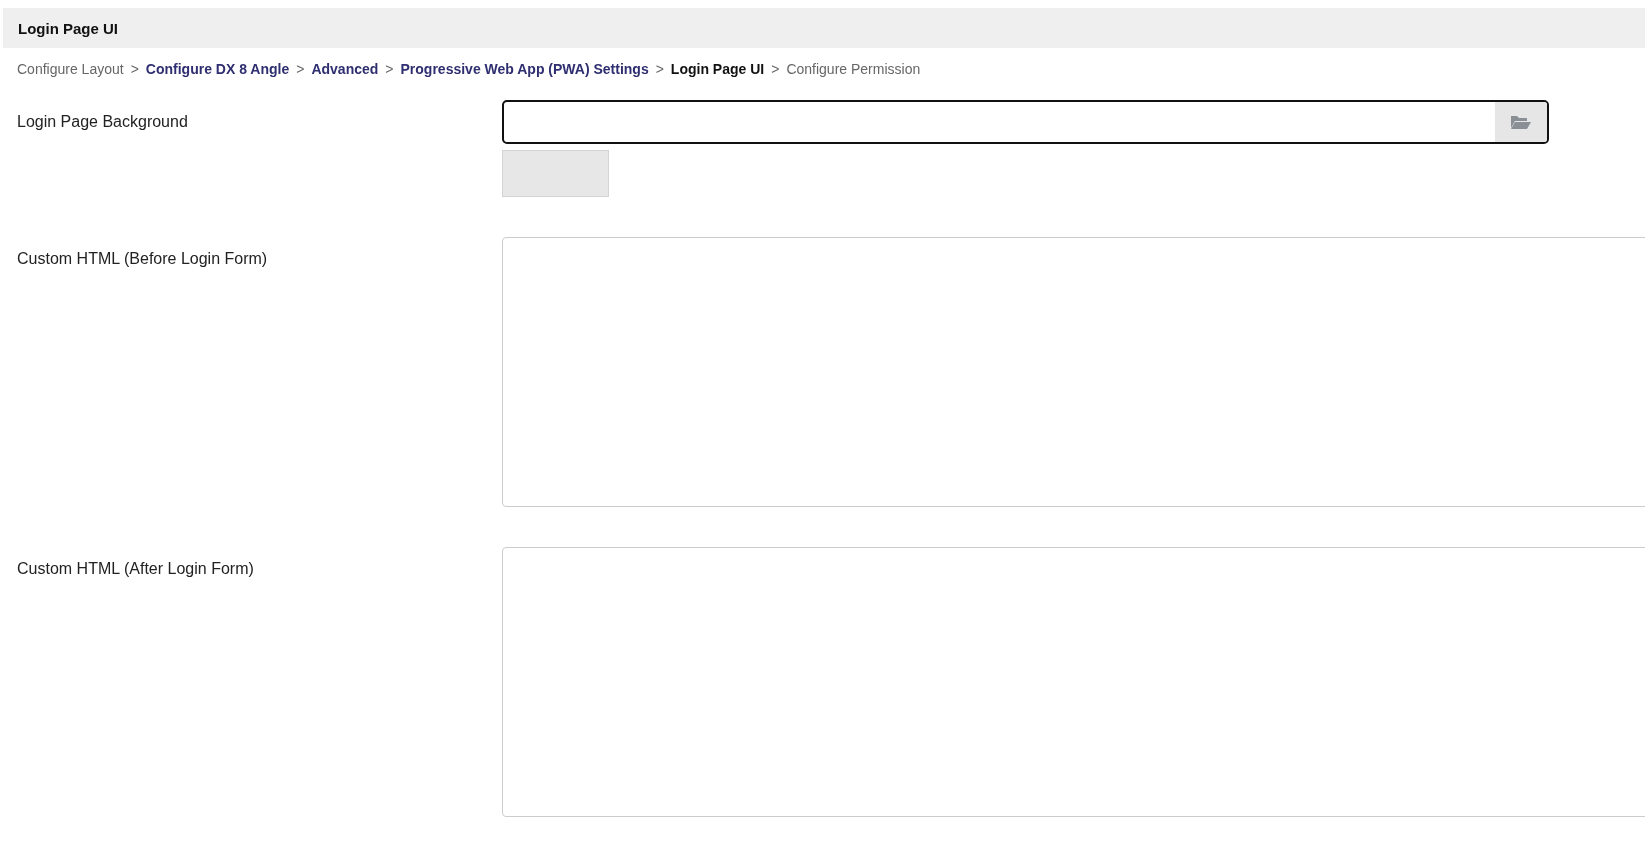 The image size is (1645, 847). Describe the element at coordinates (717, 69) in the screenshot. I see `breadcrumb-current: Login Page UI` at that location.